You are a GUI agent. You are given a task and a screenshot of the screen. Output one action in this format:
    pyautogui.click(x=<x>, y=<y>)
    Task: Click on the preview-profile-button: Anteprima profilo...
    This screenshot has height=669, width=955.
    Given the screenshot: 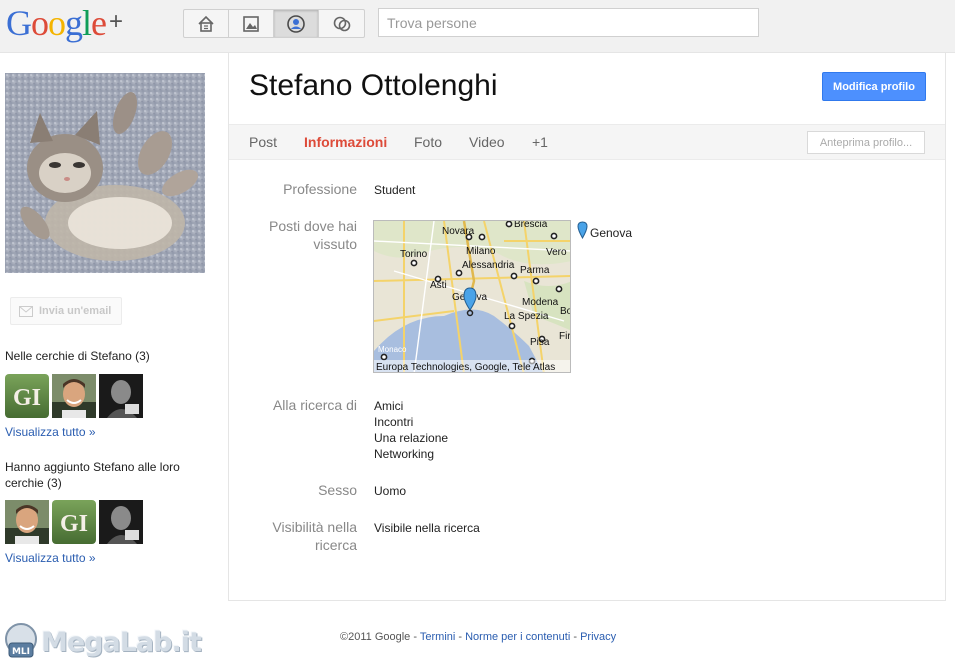 What is the action you would take?
    pyautogui.click(x=866, y=142)
    